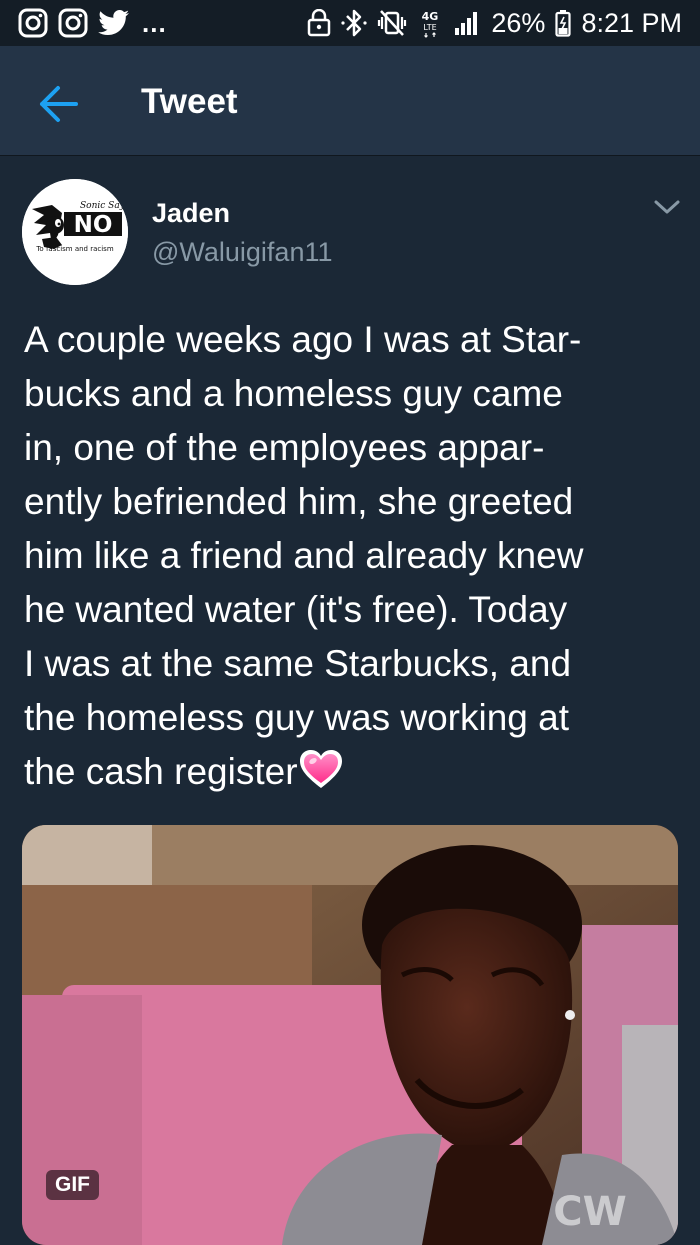 Image resolution: width=700 pixels, height=1245 pixels. Describe the element at coordinates (242, 252) in the screenshot. I see `author-handle: @Waluigifan11` at that location.